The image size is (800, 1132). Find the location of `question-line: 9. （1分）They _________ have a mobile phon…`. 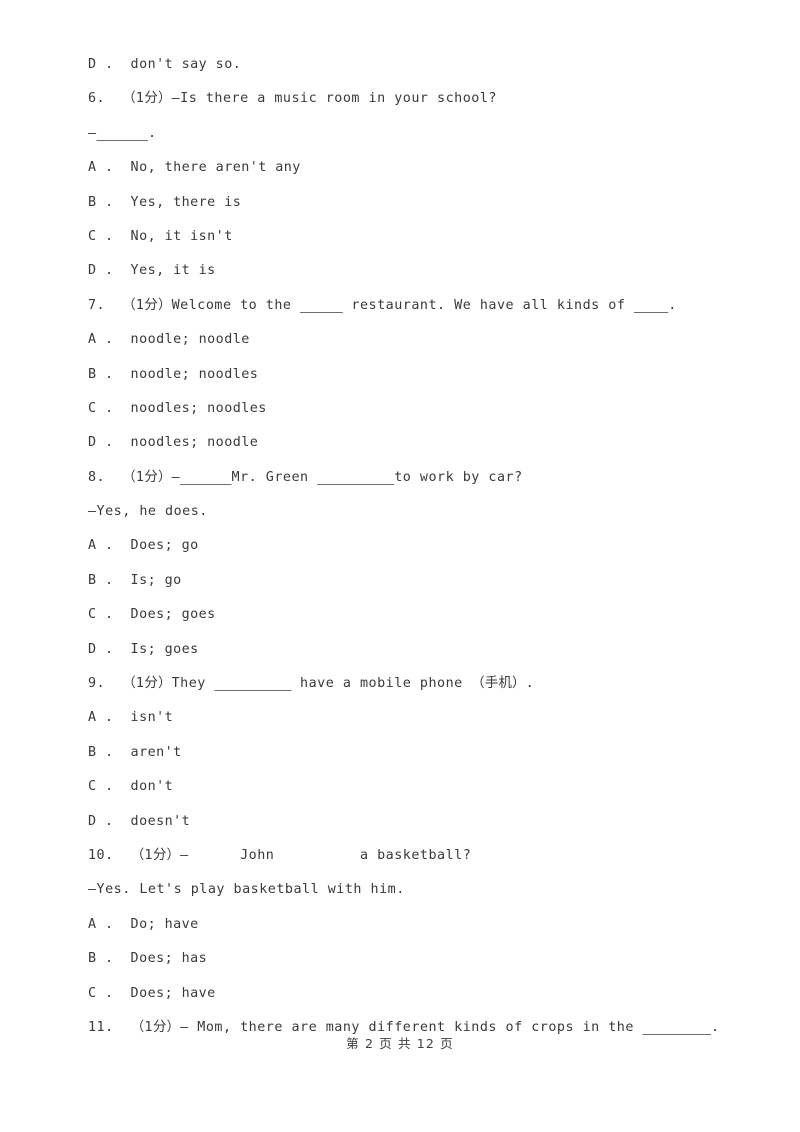

question-line: 9. （1分）They _________ have a mobile phon… is located at coordinates (311, 684).